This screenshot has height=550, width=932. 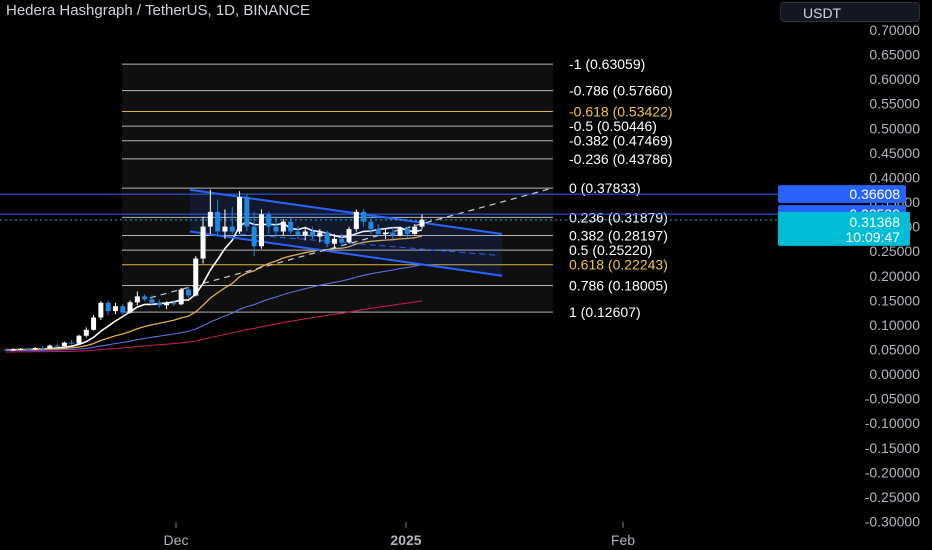 What do you see at coordinates (894, 55) in the screenshot?
I see `price-tick-label: 0.65000` at bounding box center [894, 55].